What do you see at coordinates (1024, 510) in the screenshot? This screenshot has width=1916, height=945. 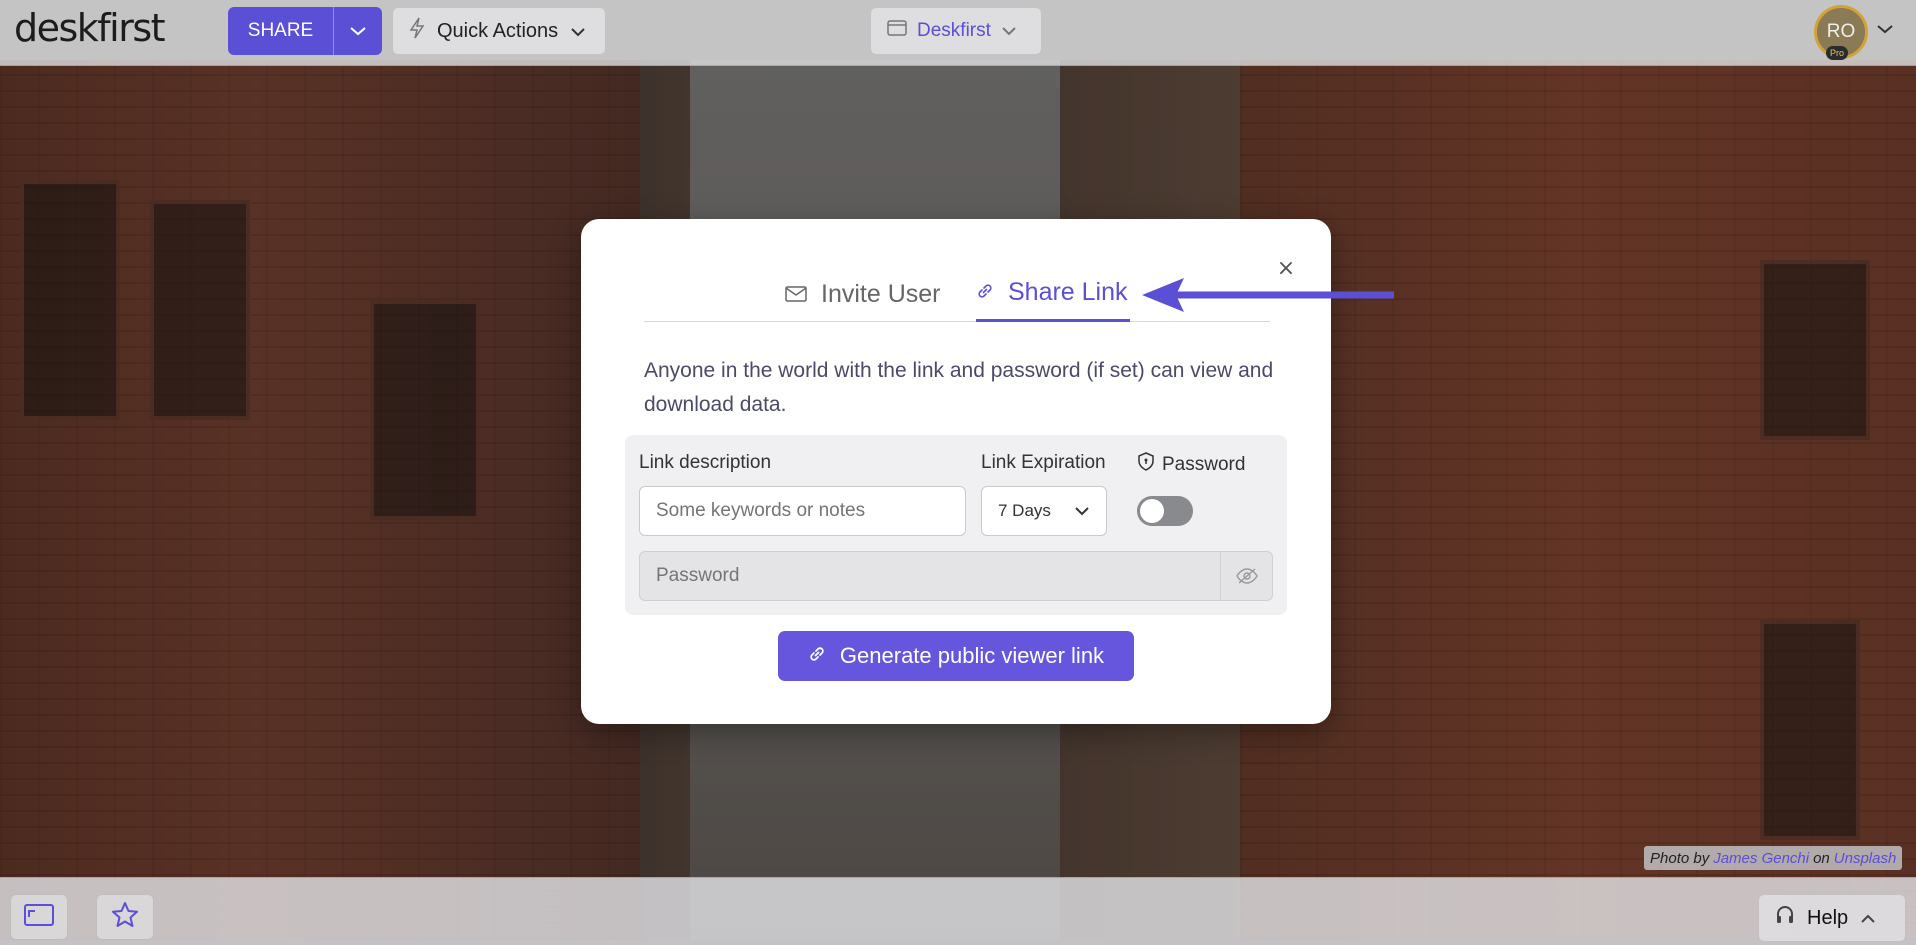 I see `link-expiration-value: 7 Days` at bounding box center [1024, 510].